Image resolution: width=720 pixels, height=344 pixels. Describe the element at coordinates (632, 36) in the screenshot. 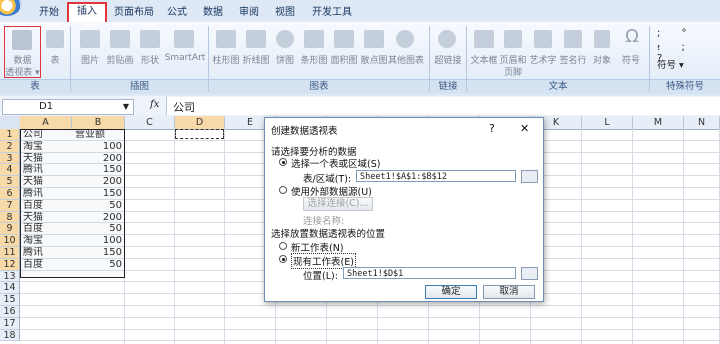

I see `omega-icon: Ω` at that location.